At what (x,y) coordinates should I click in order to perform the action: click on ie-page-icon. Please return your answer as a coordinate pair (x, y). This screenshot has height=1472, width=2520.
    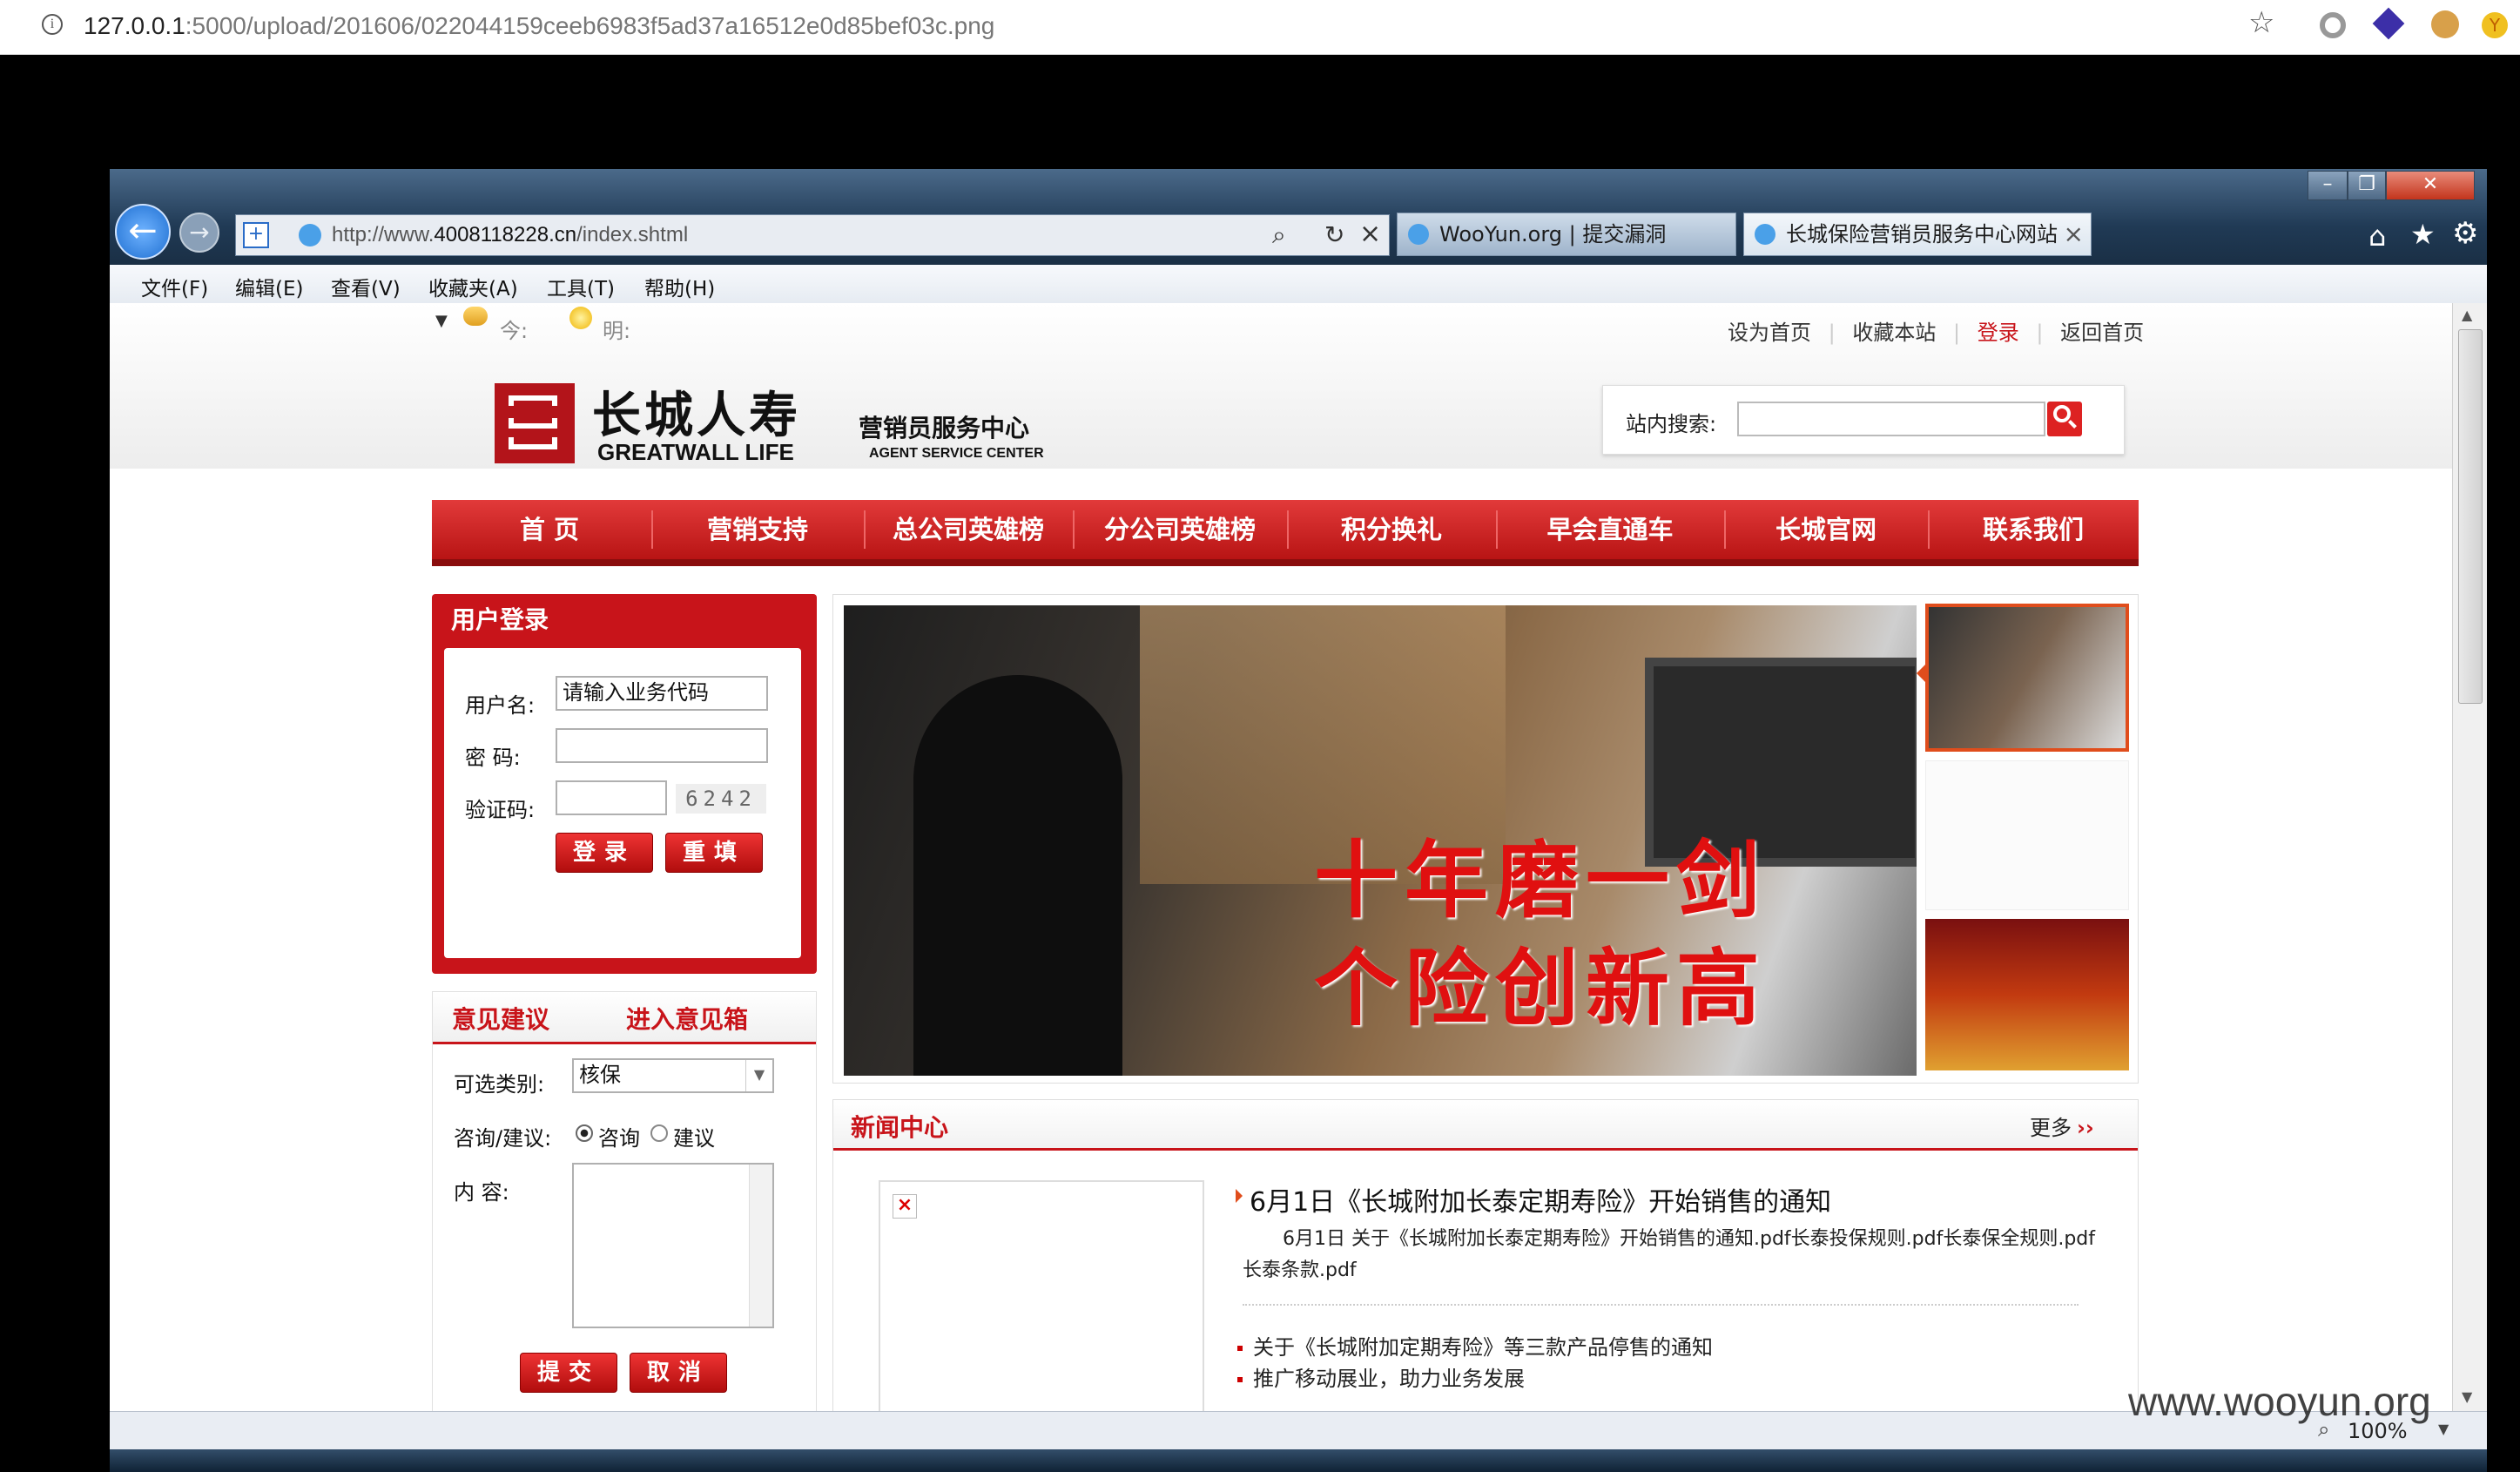
    Looking at the image, I should click on (310, 235).